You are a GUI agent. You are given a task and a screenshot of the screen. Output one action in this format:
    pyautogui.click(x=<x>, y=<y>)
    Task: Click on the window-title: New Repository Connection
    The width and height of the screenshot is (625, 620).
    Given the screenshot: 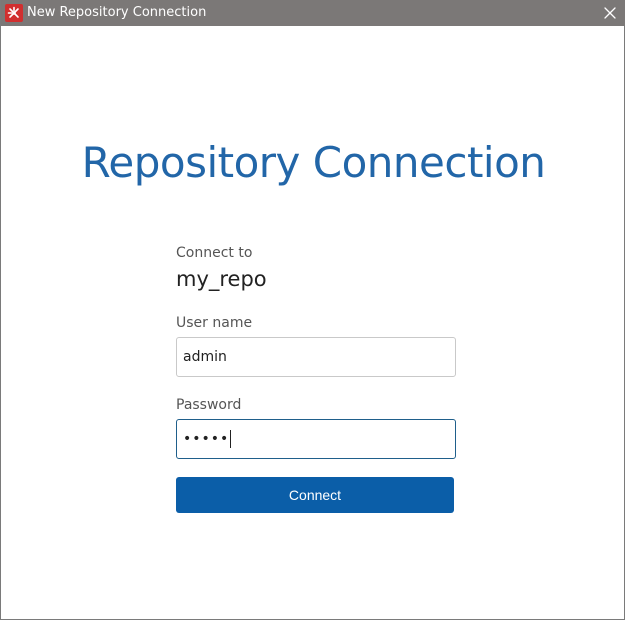 What is the action you would take?
    pyautogui.click(x=117, y=12)
    